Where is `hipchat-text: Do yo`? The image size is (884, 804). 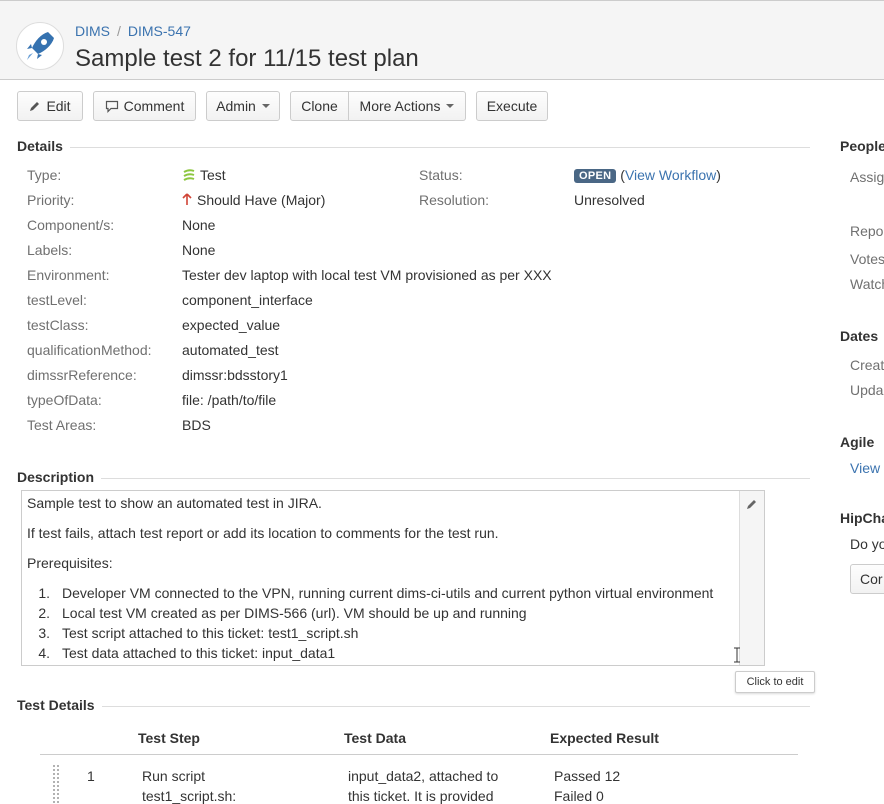 hipchat-text: Do yo is located at coordinates (867, 544).